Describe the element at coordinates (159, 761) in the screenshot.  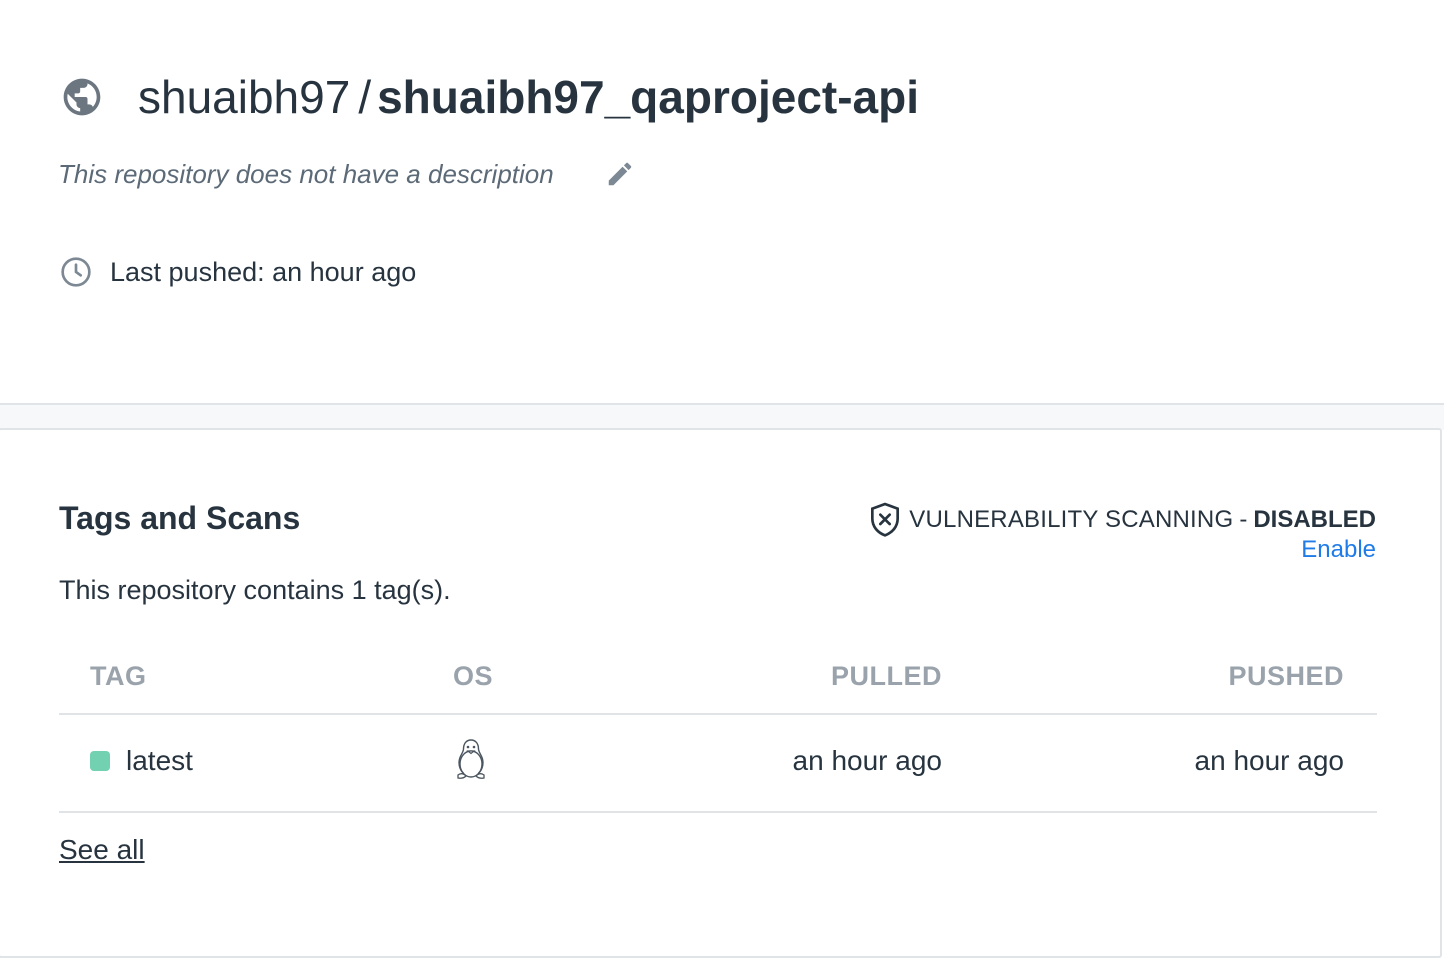
I see `tag-name-link: latest` at that location.